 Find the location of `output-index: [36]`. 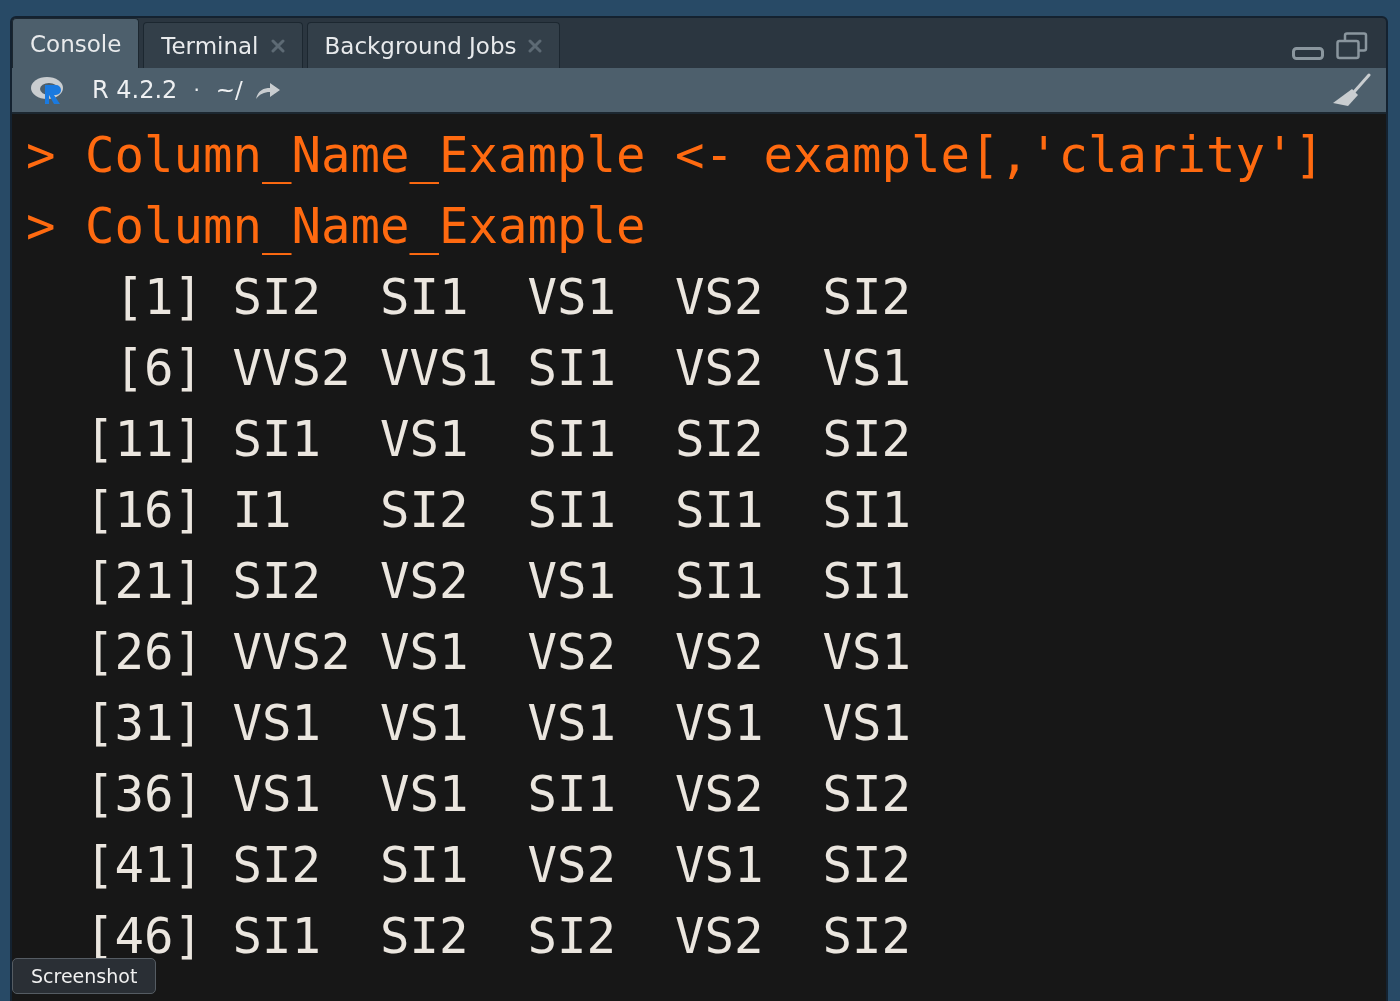

output-index: [36] is located at coordinates (144, 794).